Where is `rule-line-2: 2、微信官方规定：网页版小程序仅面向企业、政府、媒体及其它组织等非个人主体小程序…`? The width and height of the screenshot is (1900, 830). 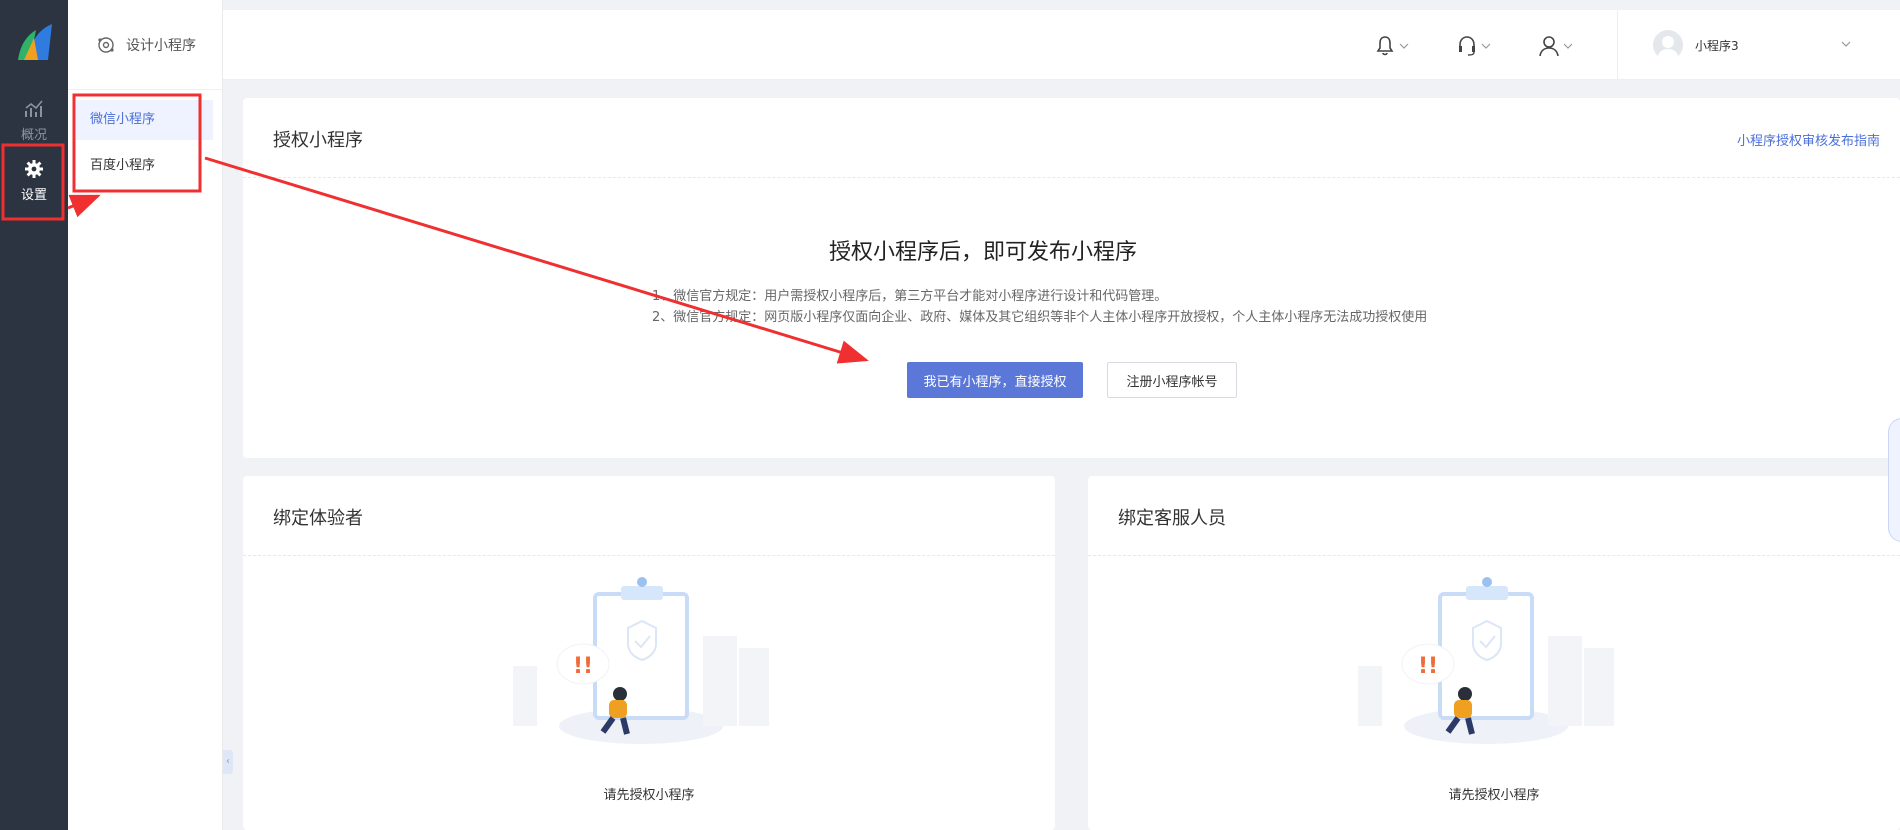
rule-line-2: 2、微信官方规定：网页版小程序仅面向企业、政府、媒体及其它组织等非个人主体小程序… is located at coordinates (1040, 317).